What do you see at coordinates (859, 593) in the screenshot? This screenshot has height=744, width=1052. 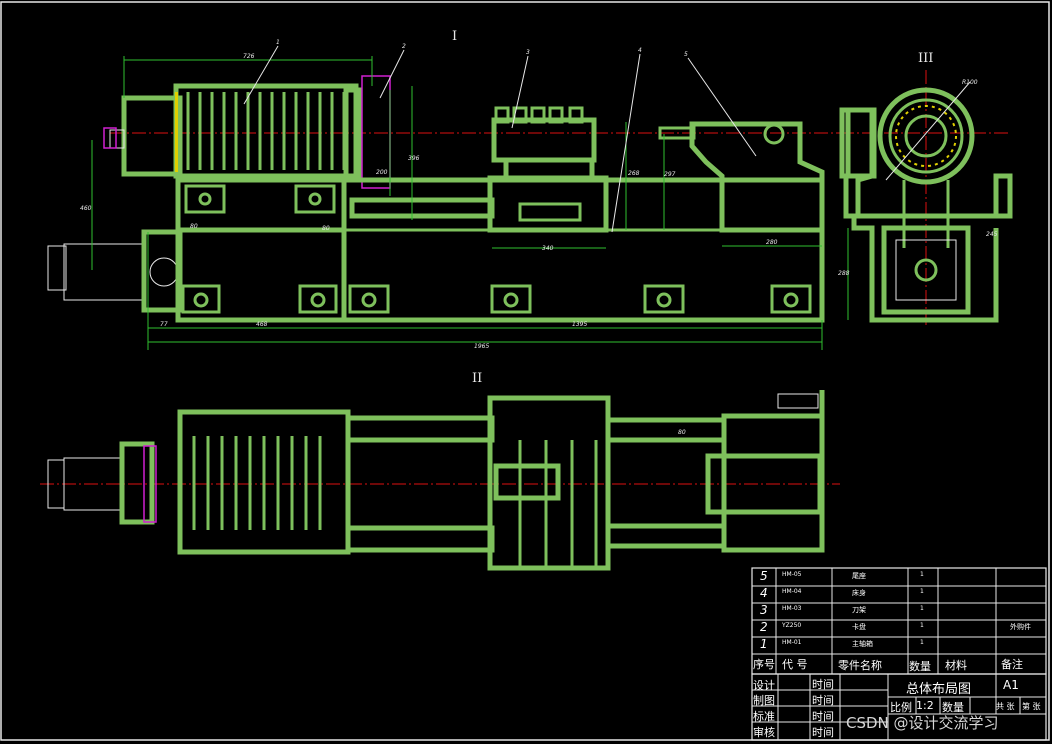 I see `parts-cell-name: 床身` at bounding box center [859, 593].